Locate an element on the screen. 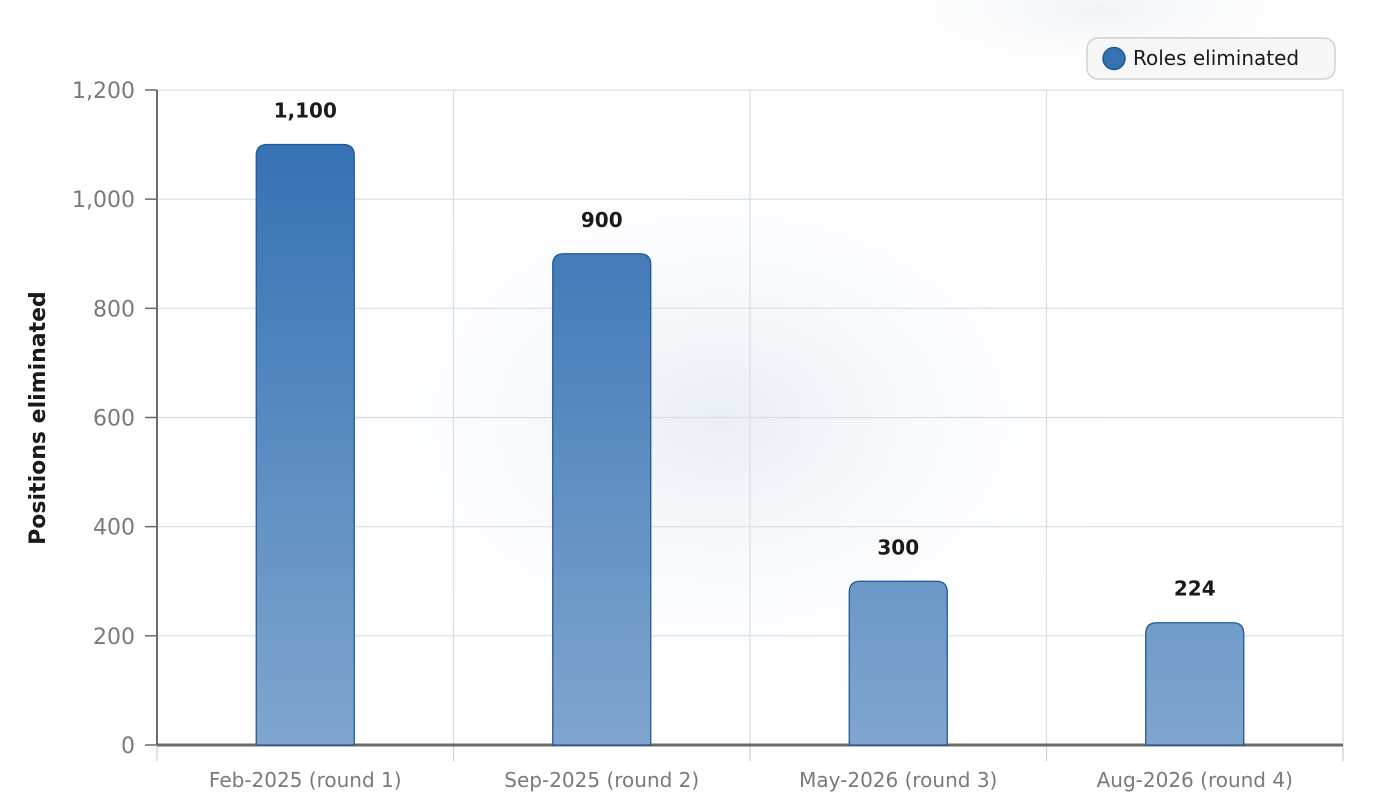 Image resolution: width=1380 pixels, height=808 pixels. x-tick-label: Sep-2025 (round 2) is located at coordinates (601, 780).